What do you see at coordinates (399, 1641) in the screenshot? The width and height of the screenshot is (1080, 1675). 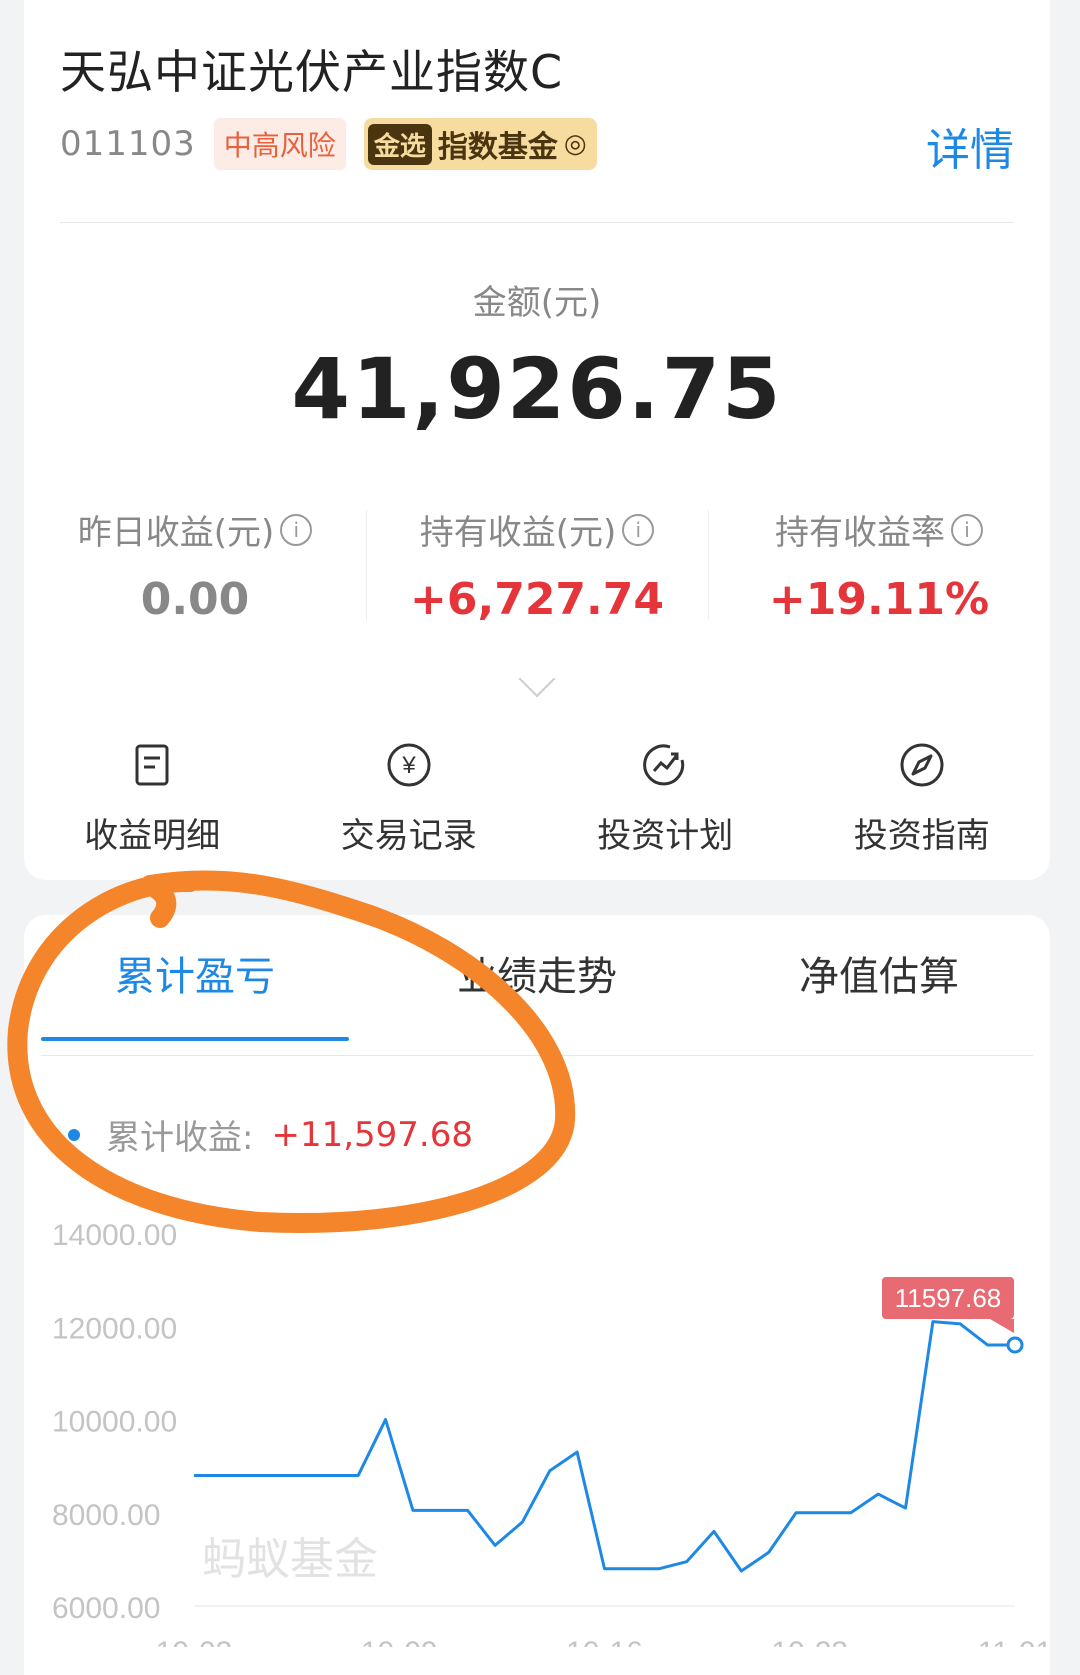 I see `x-tick-label: 10-09` at bounding box center [399, 1641].